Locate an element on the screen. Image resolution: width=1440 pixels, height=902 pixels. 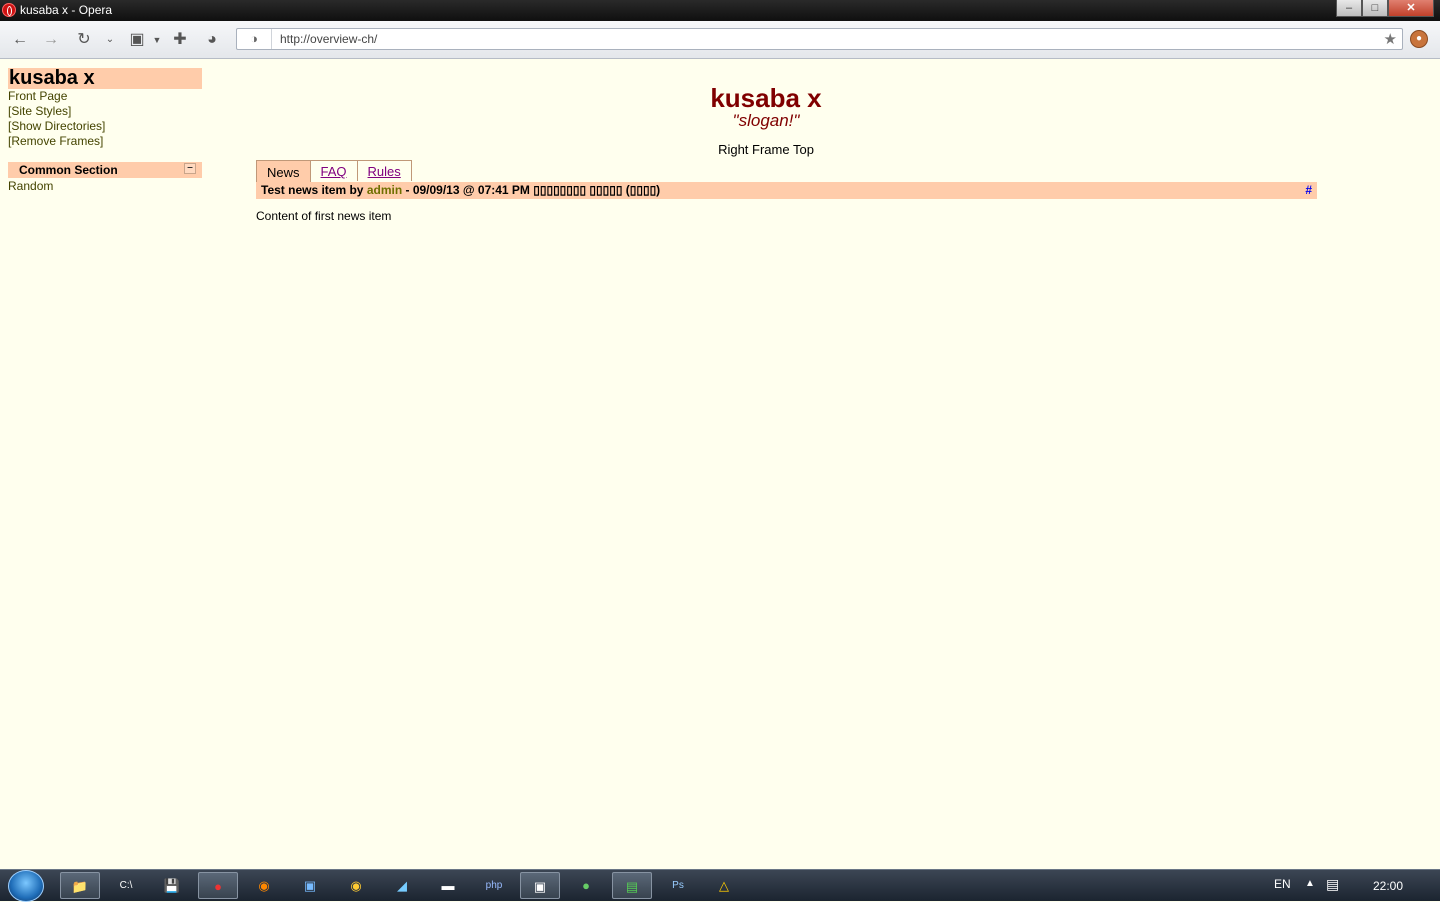
photoshop-icon: Ps is located at coordinates (678, 885).